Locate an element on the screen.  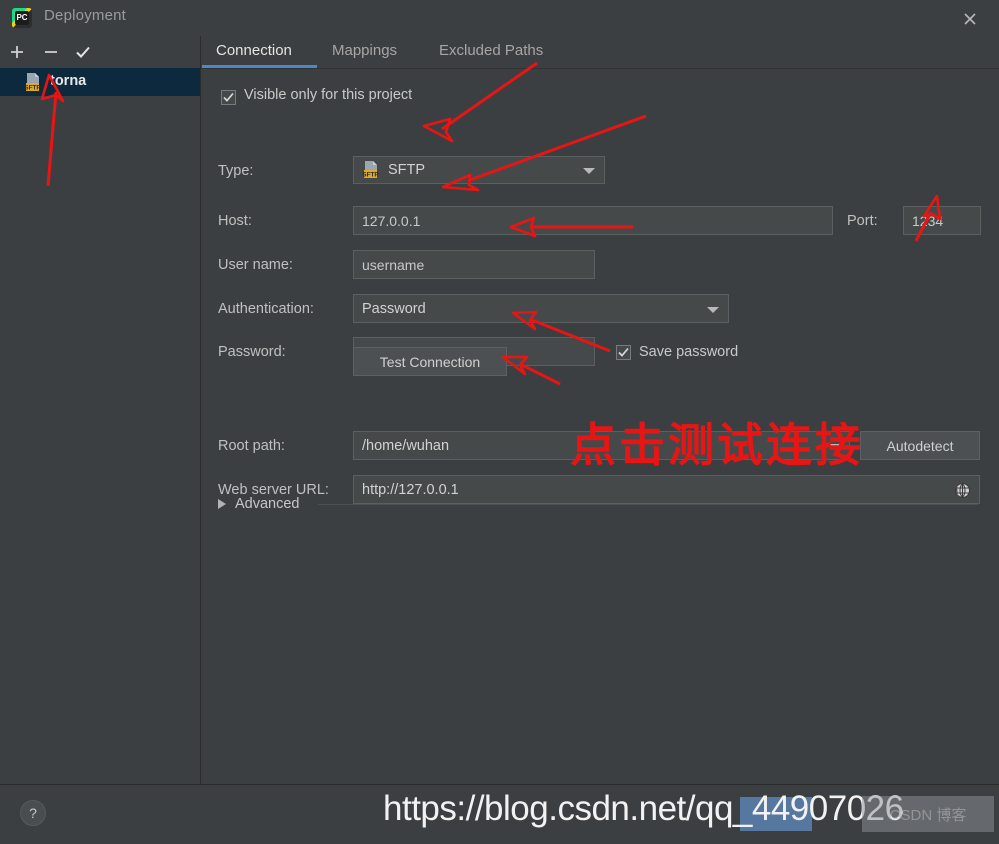
type-select: SFTP SFTP is located at coordinates (479, 170).